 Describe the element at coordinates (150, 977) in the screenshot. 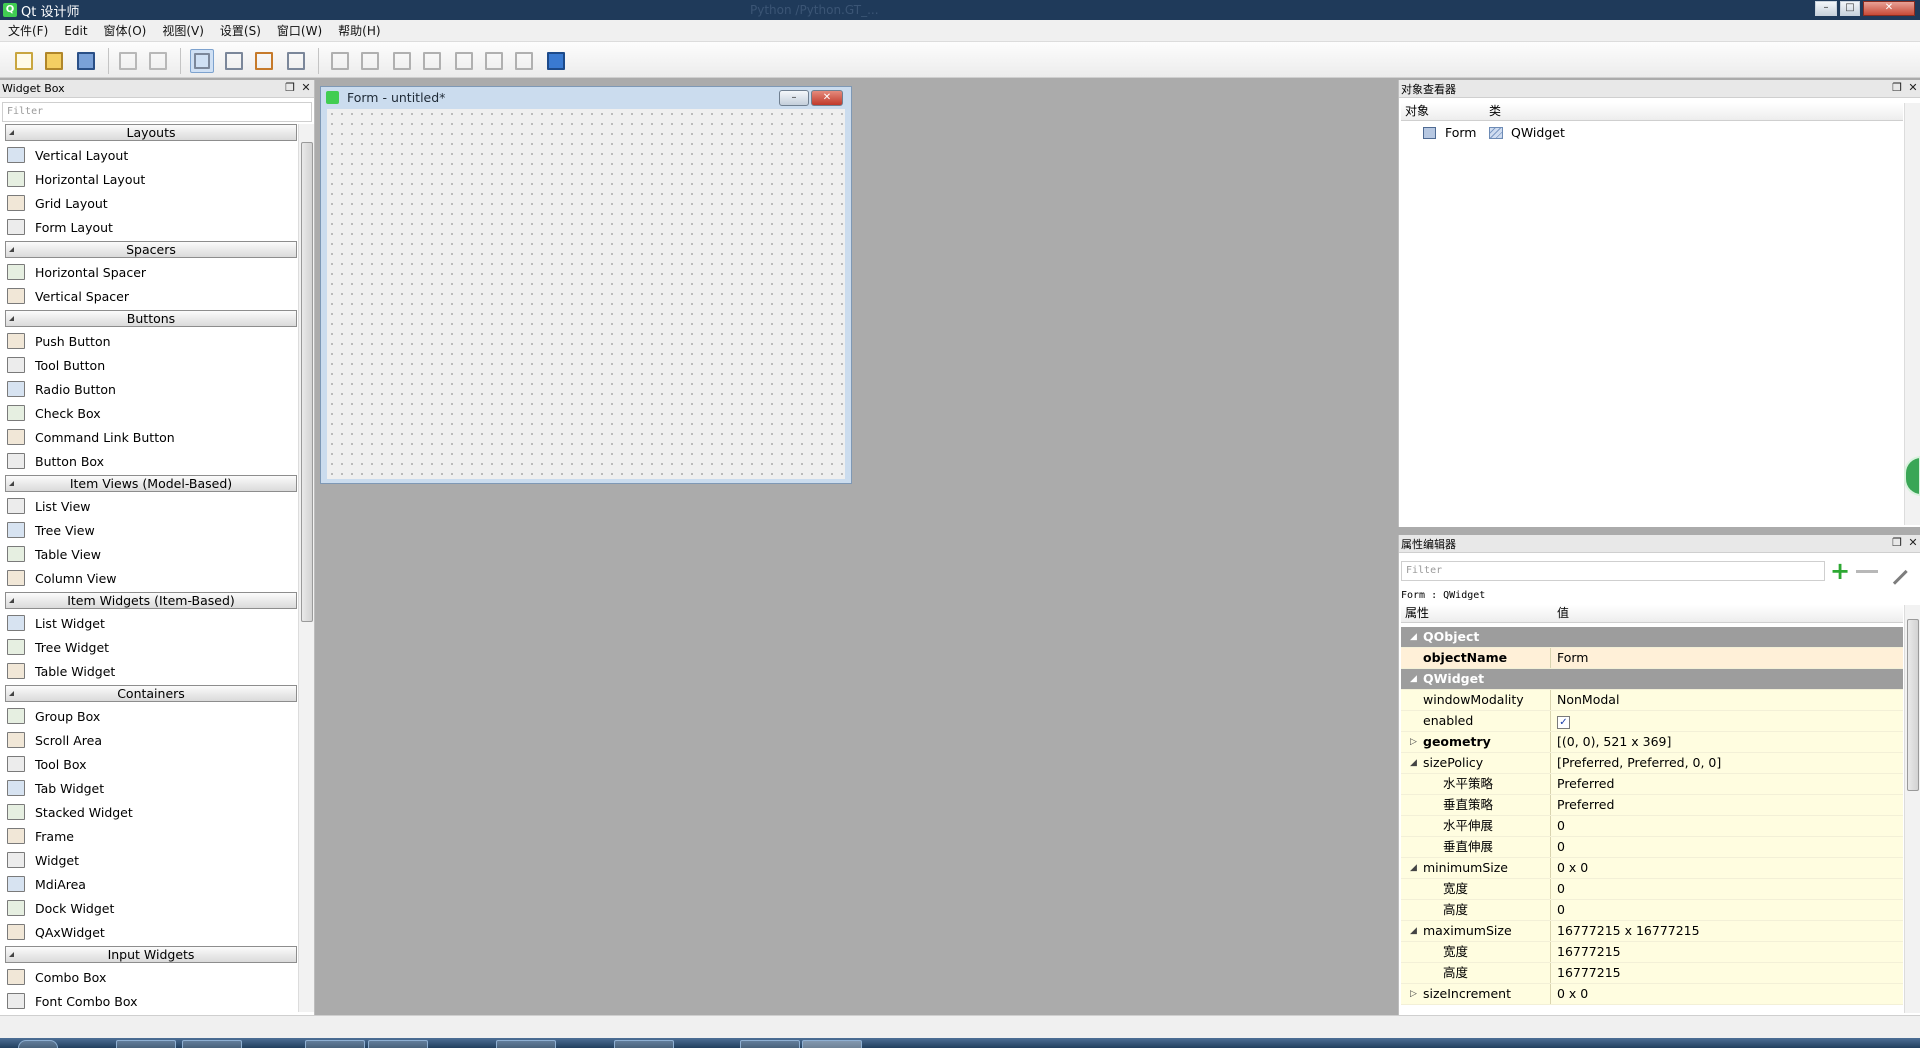

I see `widget-item-combo-box: Combo Box` at that location.